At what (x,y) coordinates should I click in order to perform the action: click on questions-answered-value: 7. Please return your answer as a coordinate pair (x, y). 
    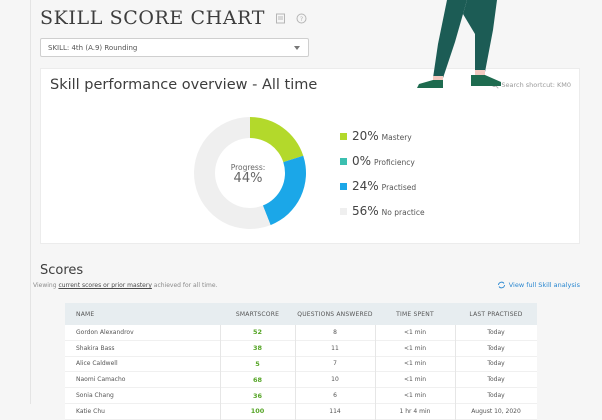
    Looking at the image, I should click on (335, 364).